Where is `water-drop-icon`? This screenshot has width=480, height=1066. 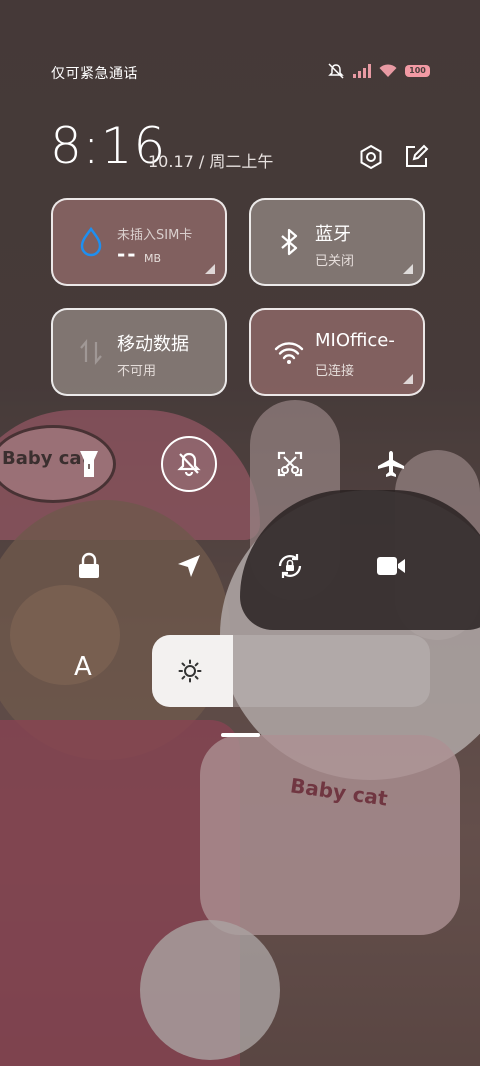 water-drop-icon is located at coordinates (91, 242).